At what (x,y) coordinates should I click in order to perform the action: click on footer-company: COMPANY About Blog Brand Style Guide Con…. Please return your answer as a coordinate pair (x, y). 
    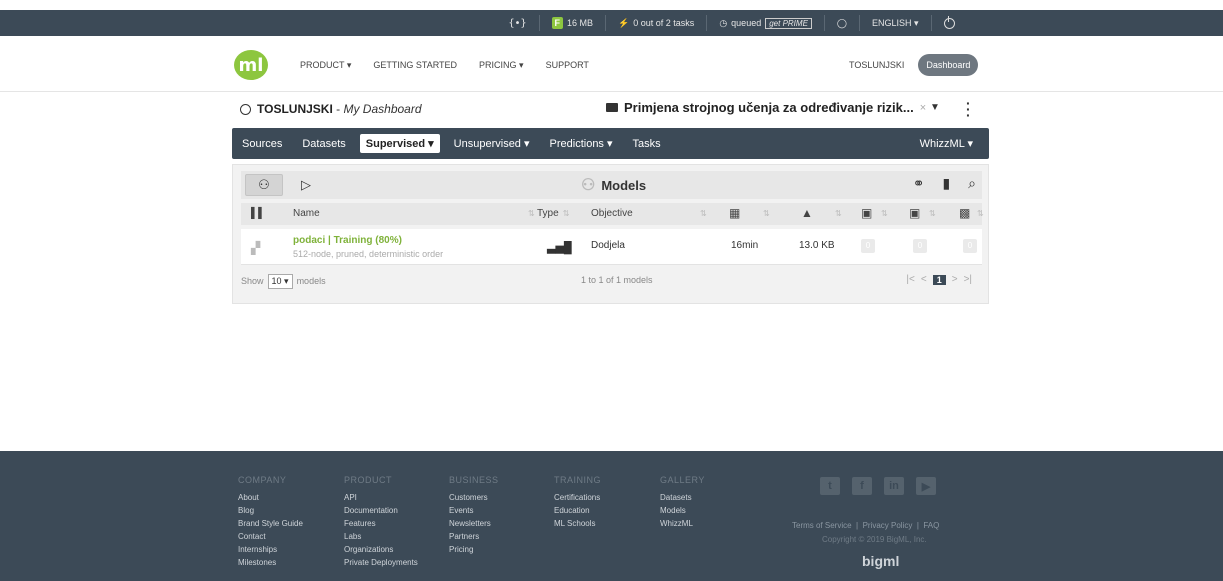
    Looking at the image, I should click on (270, 523).